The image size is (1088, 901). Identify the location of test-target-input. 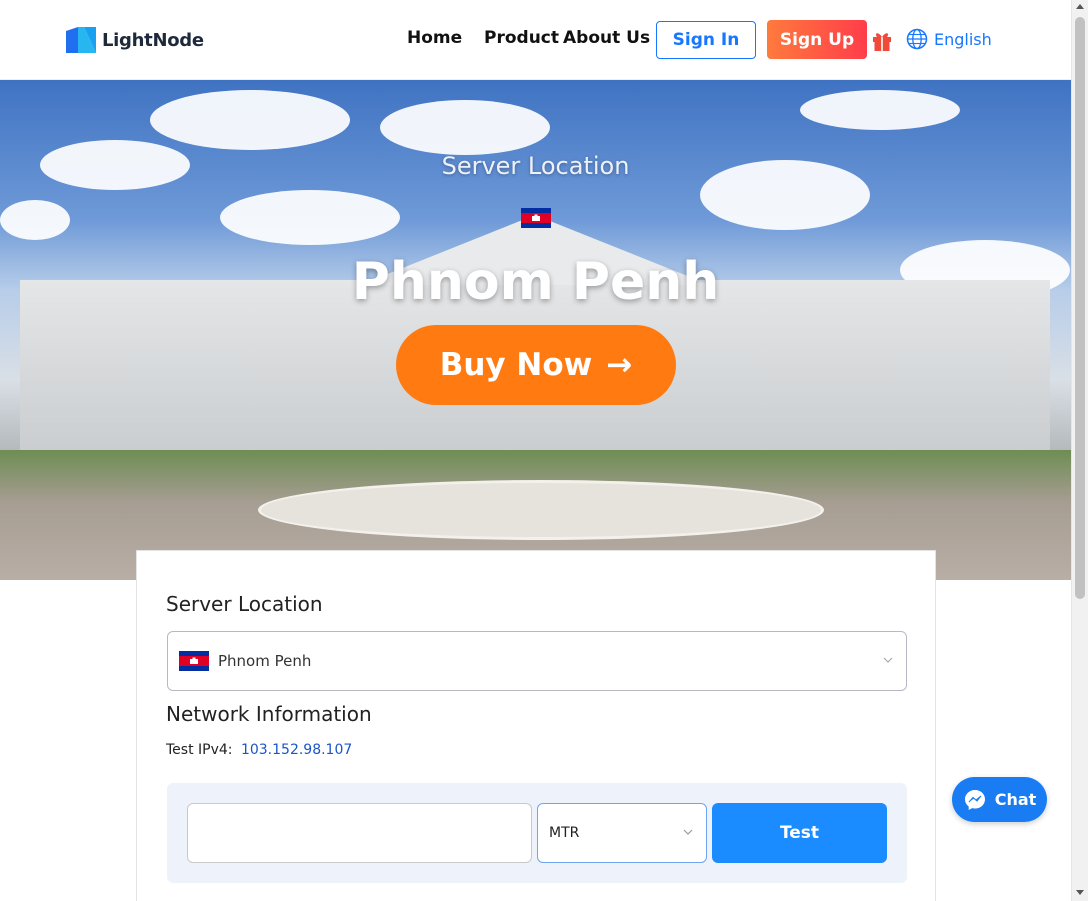
(359, 833).